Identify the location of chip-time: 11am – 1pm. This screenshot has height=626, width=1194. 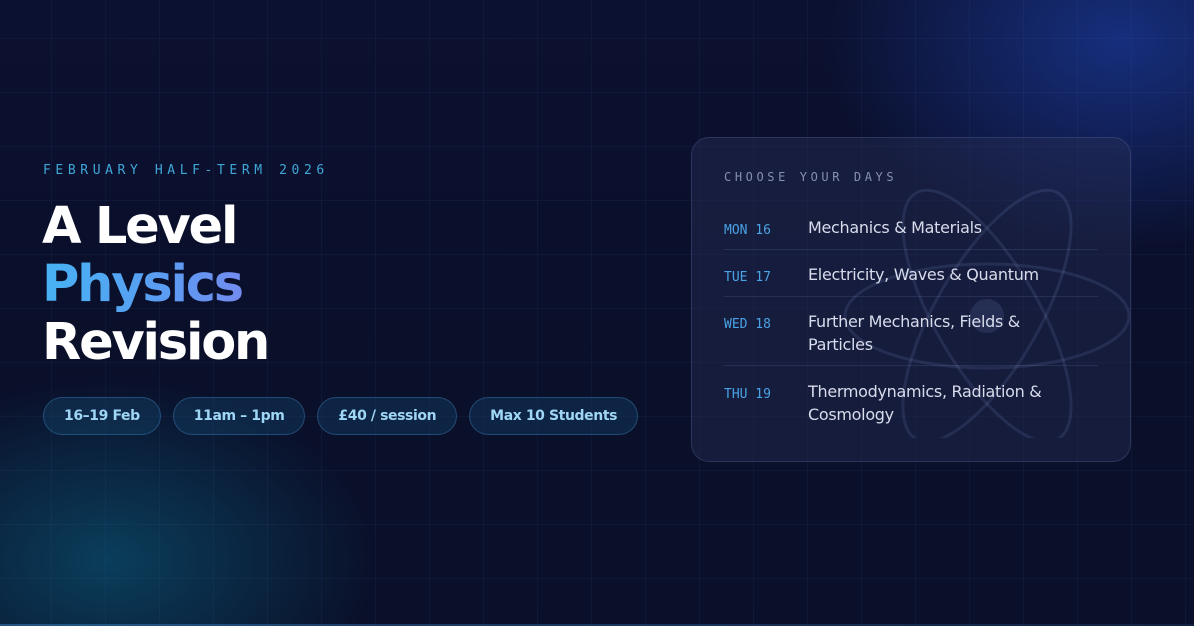
(239, 416).